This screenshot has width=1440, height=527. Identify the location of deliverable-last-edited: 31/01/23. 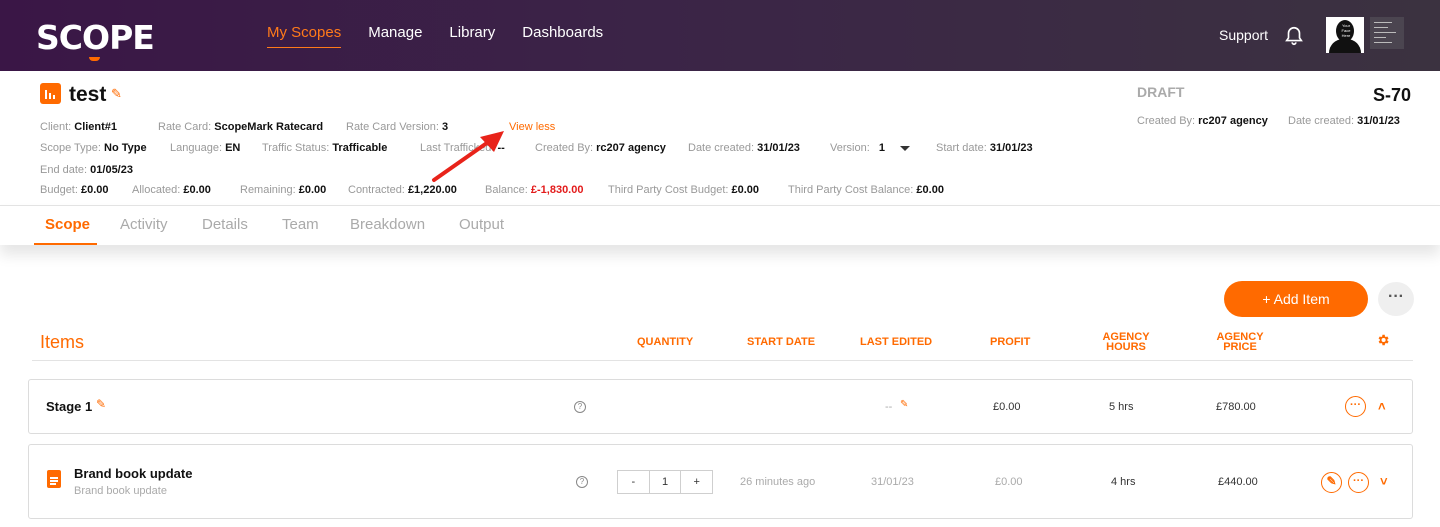
(892, 482).